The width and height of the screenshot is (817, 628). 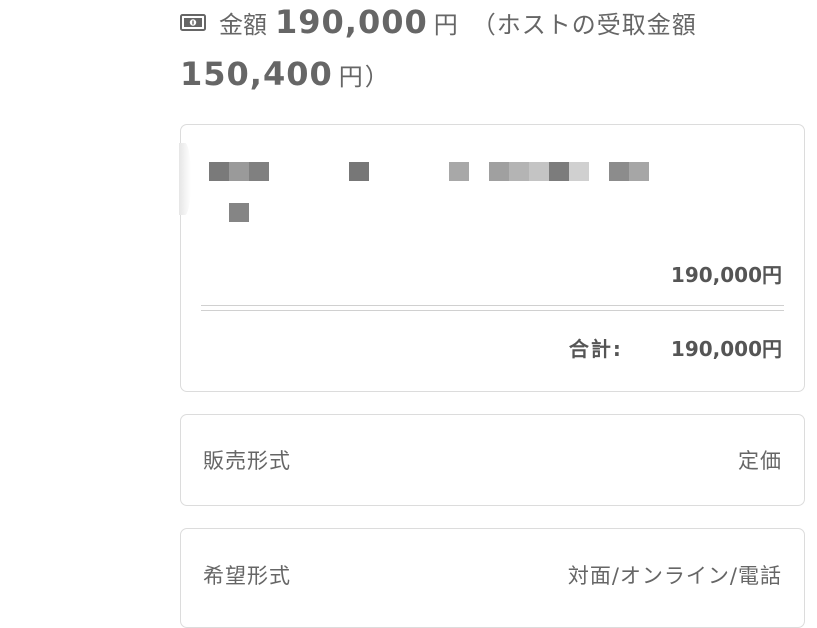 I want to click on price-amount: 190,000, so click(x=351, y=22).